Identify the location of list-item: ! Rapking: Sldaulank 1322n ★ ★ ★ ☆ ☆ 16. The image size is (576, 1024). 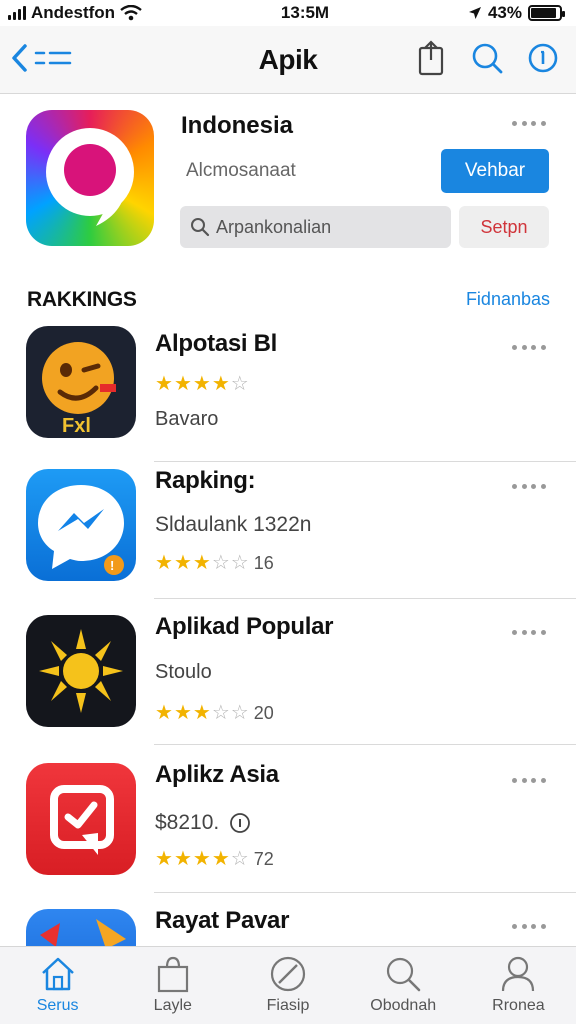
(288, 526).